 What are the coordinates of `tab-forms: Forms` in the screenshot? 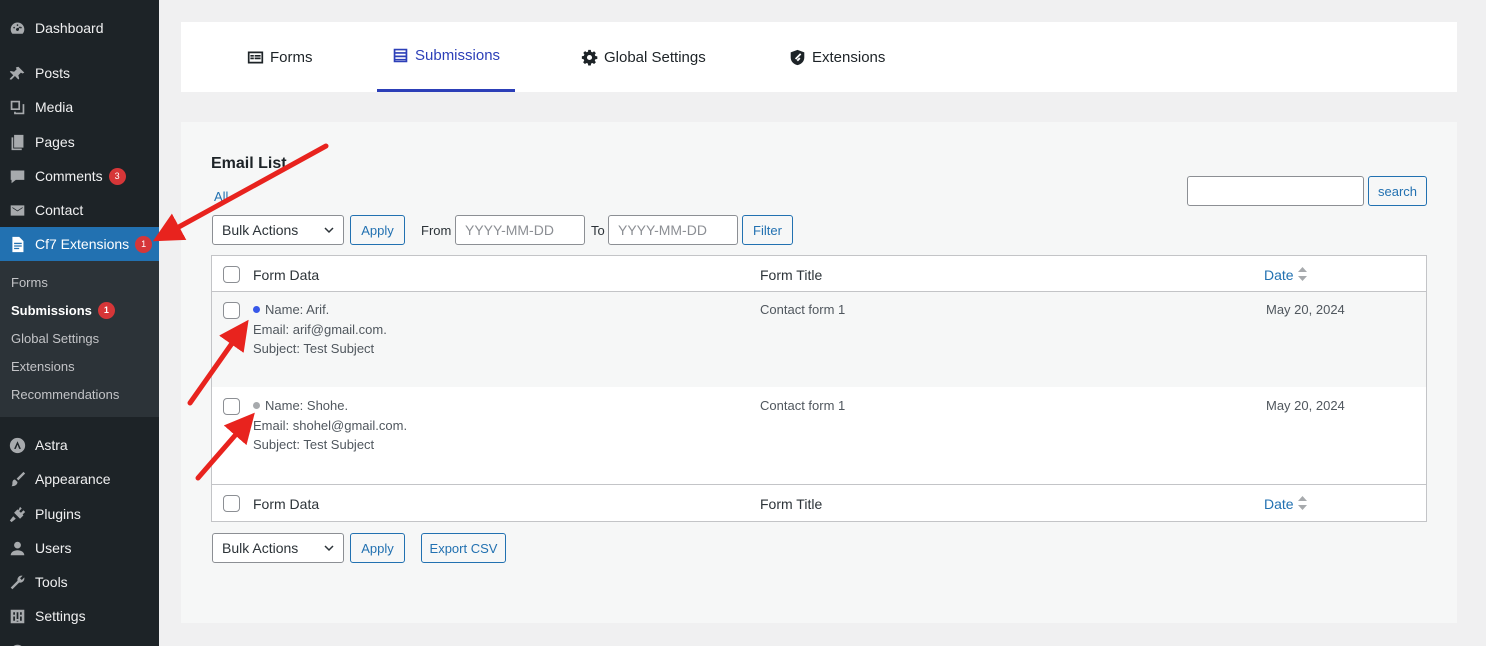 It's located at (280, 57).